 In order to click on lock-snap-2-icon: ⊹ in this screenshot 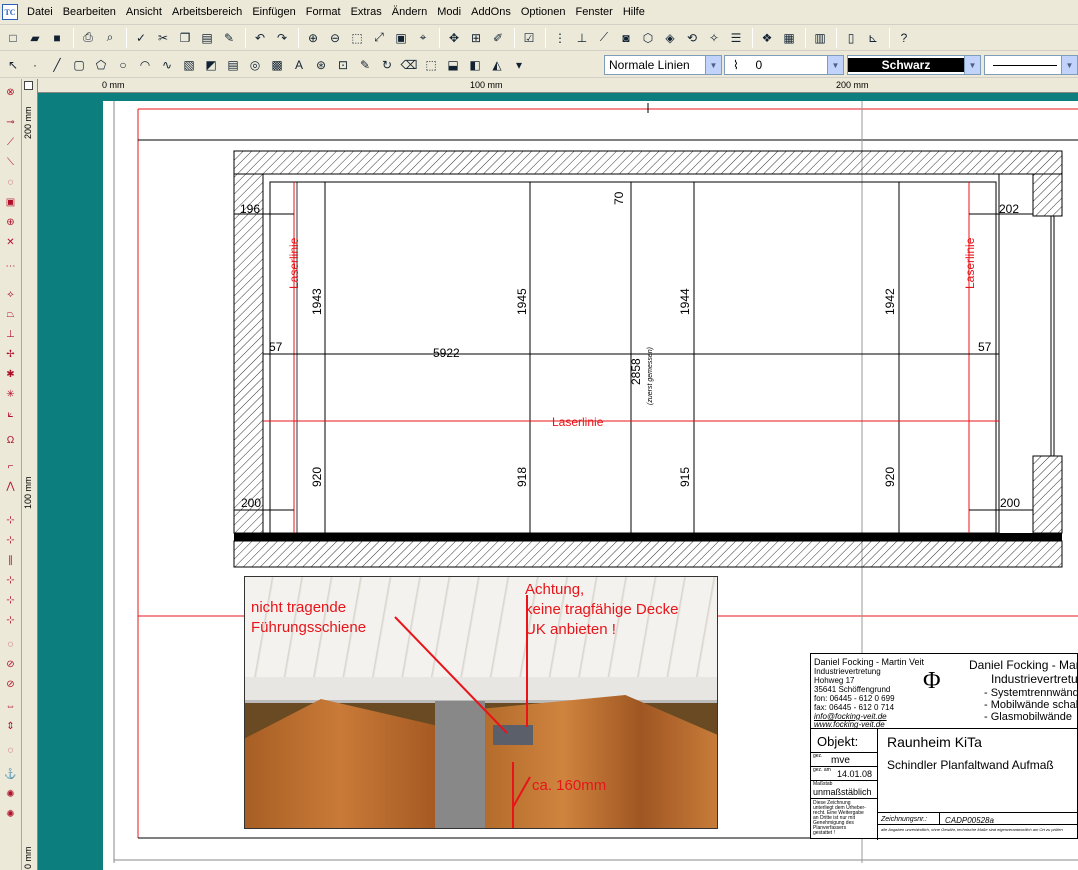, I will do `click(10, 540)`.